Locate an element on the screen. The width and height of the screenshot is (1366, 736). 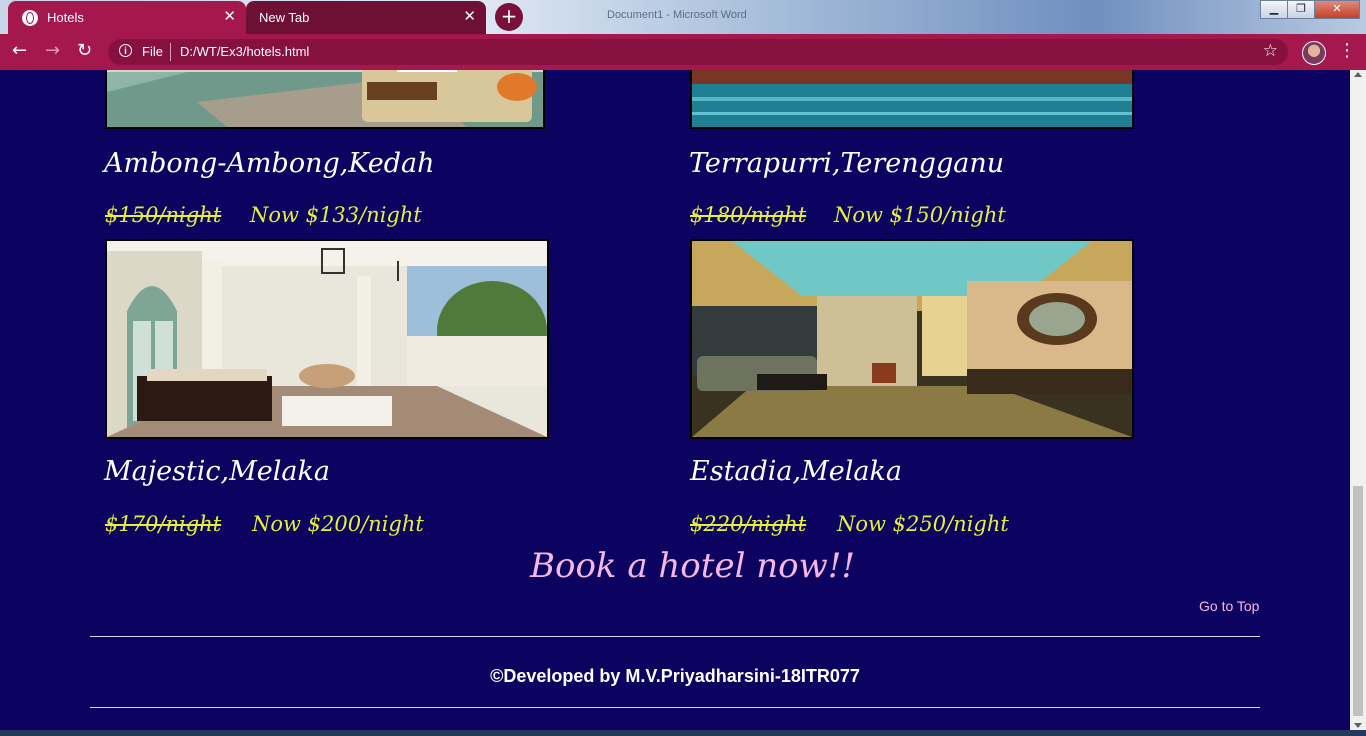
hotel-suite-image is located at coordinates (912, 339).